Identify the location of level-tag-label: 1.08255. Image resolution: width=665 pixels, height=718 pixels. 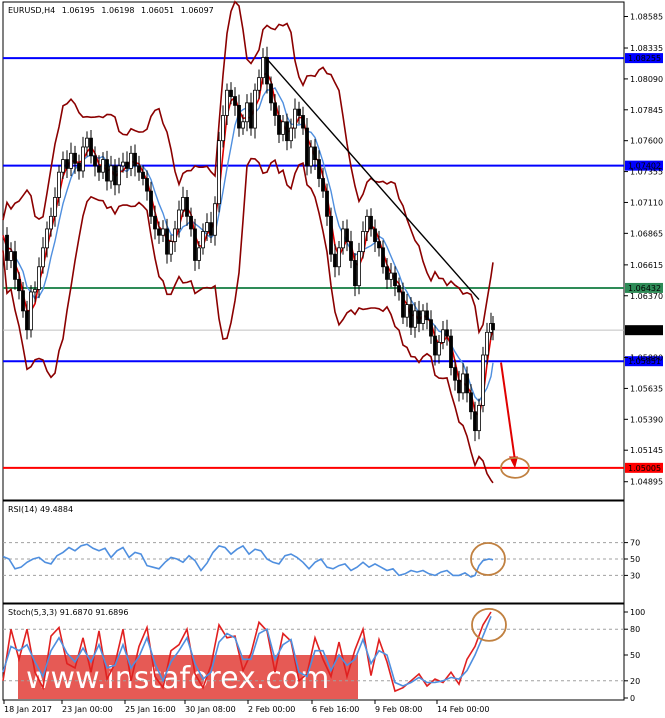
(644, 58).